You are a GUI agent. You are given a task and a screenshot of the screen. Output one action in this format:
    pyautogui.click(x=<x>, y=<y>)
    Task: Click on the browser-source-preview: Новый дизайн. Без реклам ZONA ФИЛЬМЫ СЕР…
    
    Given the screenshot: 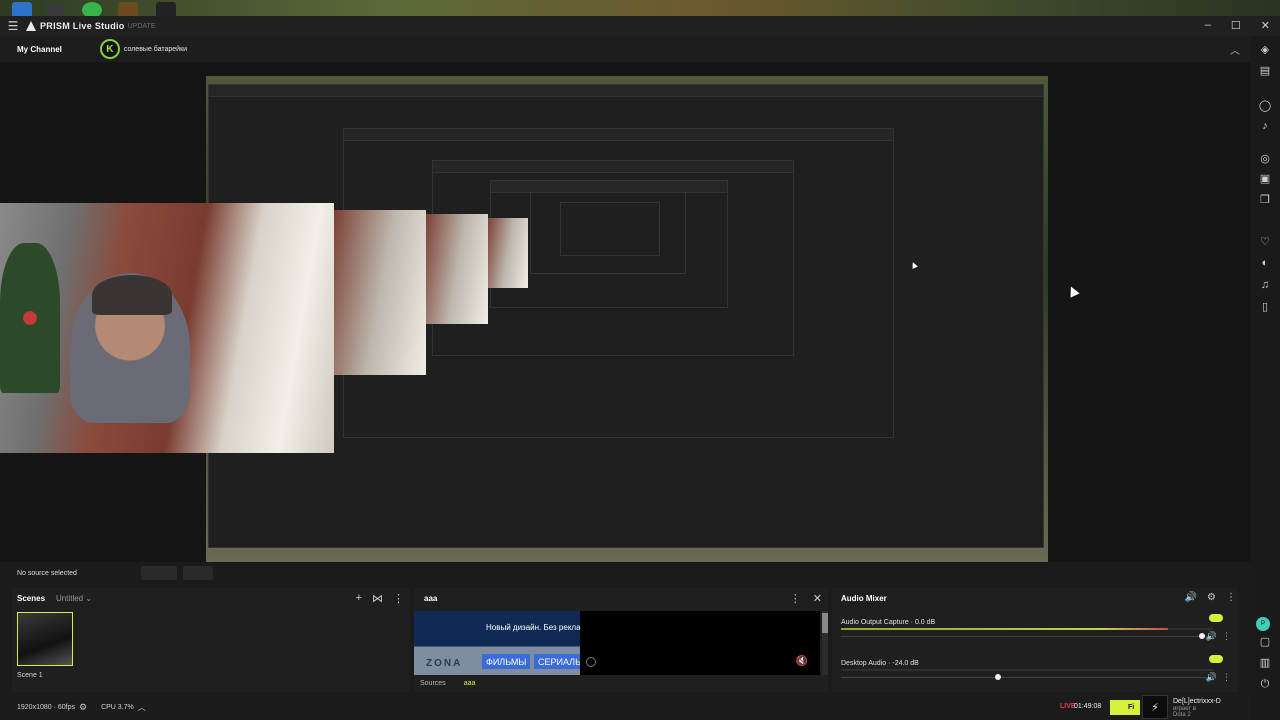 What is the action you would take?
    pyautogui.click(x=501, y=643)
    